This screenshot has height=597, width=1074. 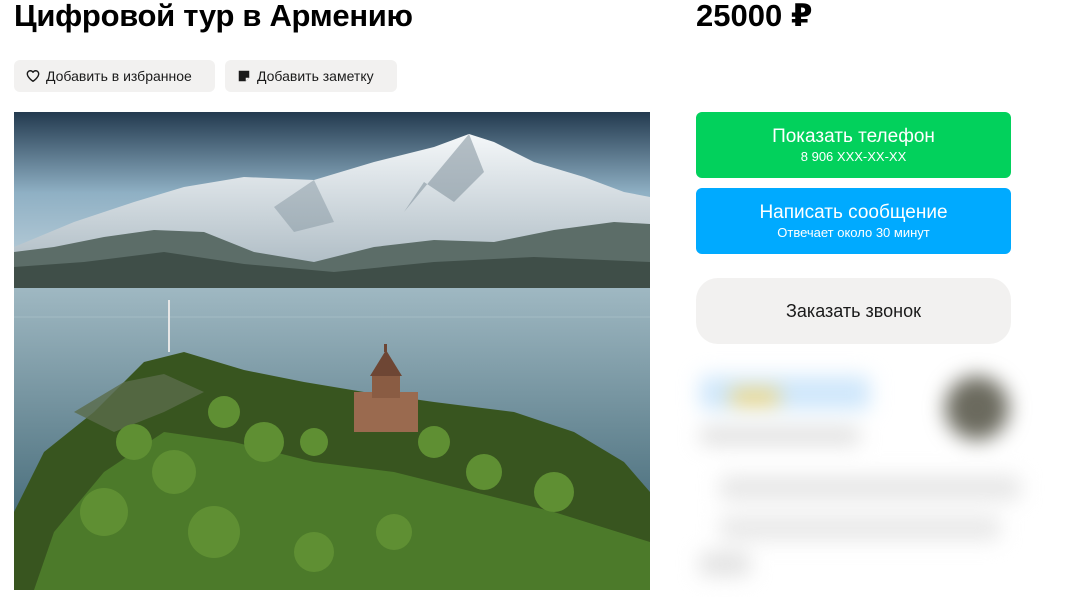 I want to click on heart-icon, so click(x=33, y=76).